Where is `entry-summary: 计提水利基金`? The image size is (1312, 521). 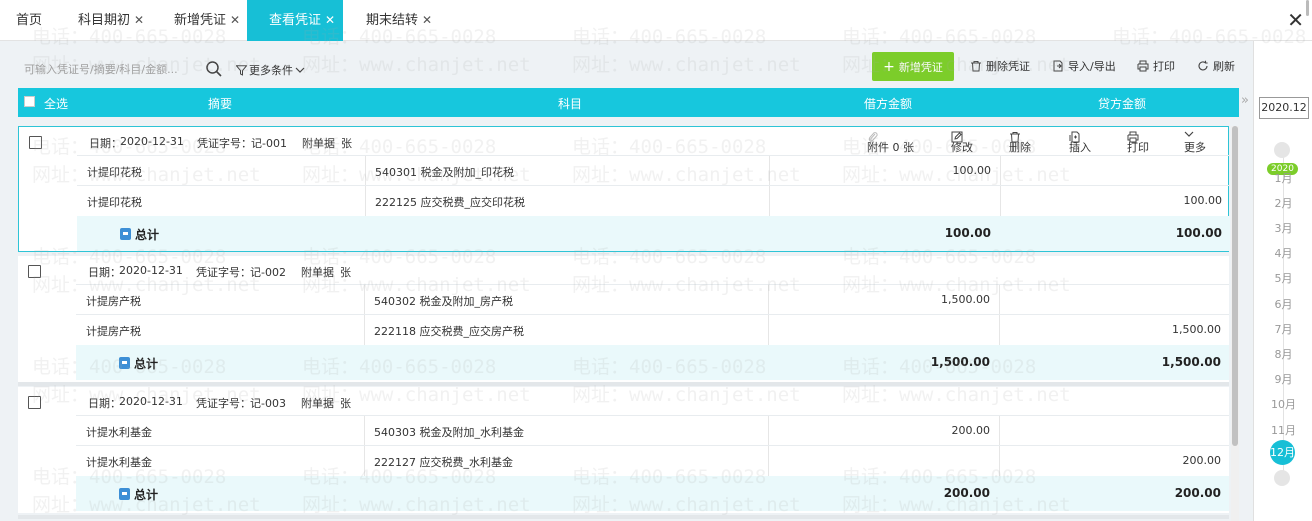 entry-summary: 计提水利基金 is located at coordinates (119, 462).